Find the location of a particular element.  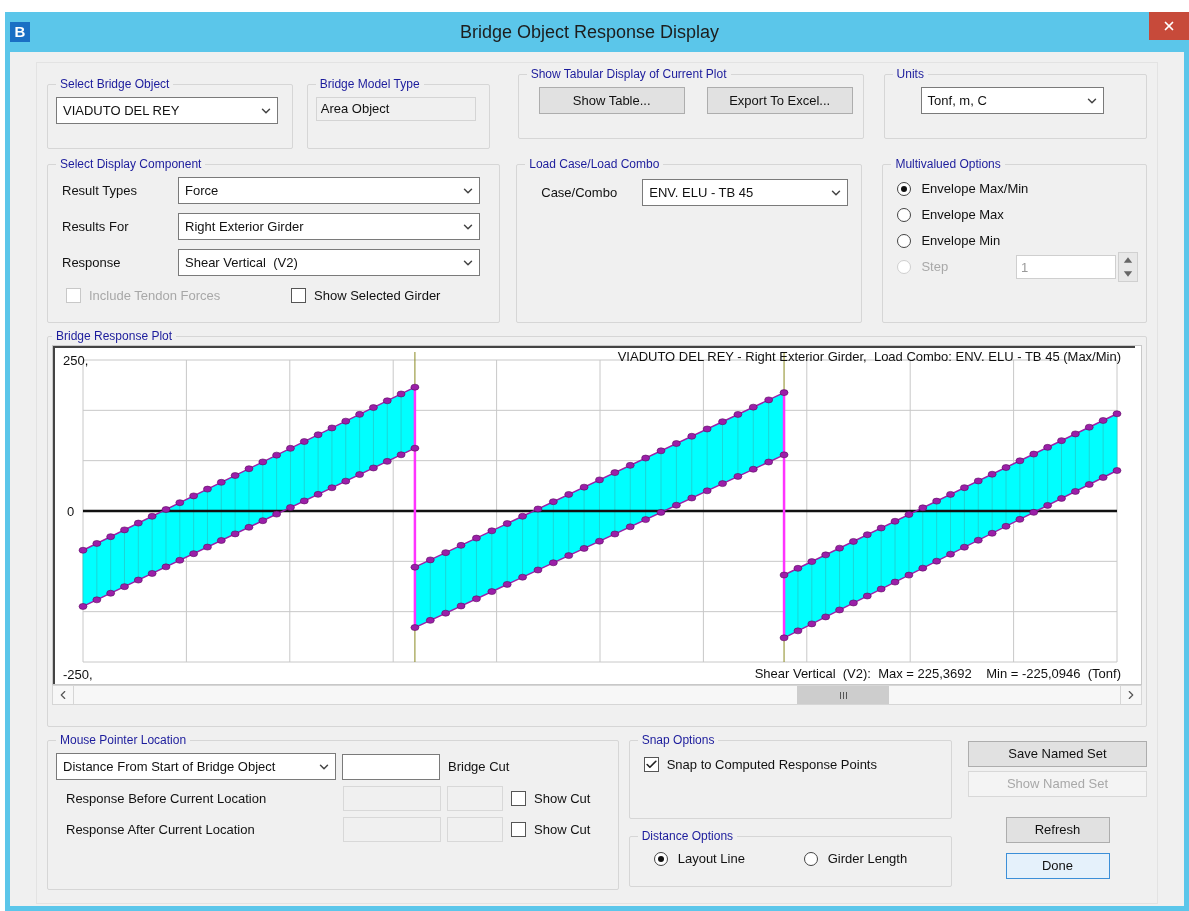

action-button: Done is located at coordinates (1057, 866).